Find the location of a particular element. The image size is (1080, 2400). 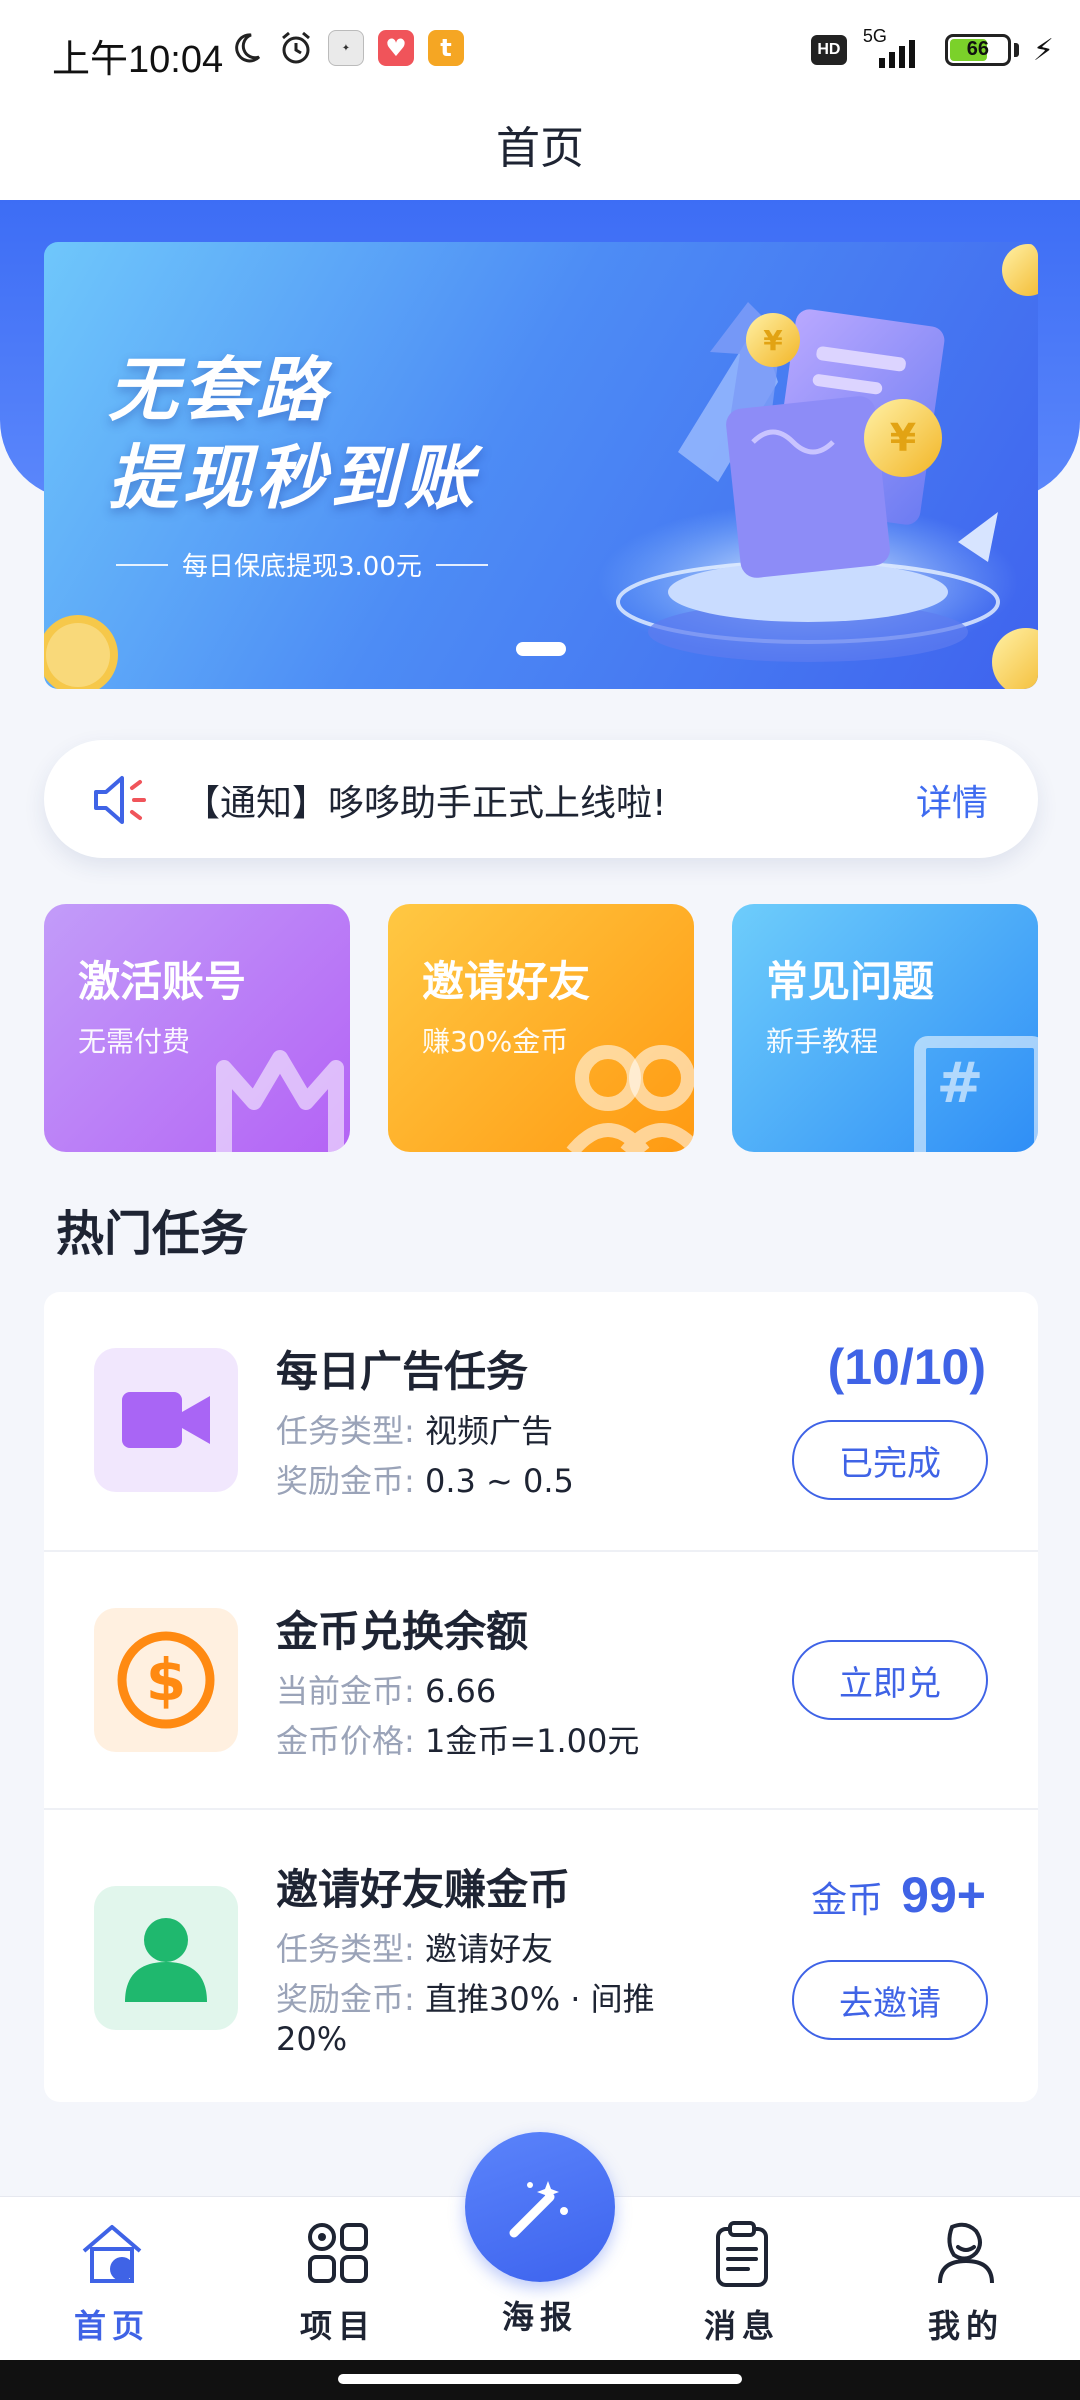

status-system-icons: HD 5G 66 ⚡ is located at coordinates (932, 48).